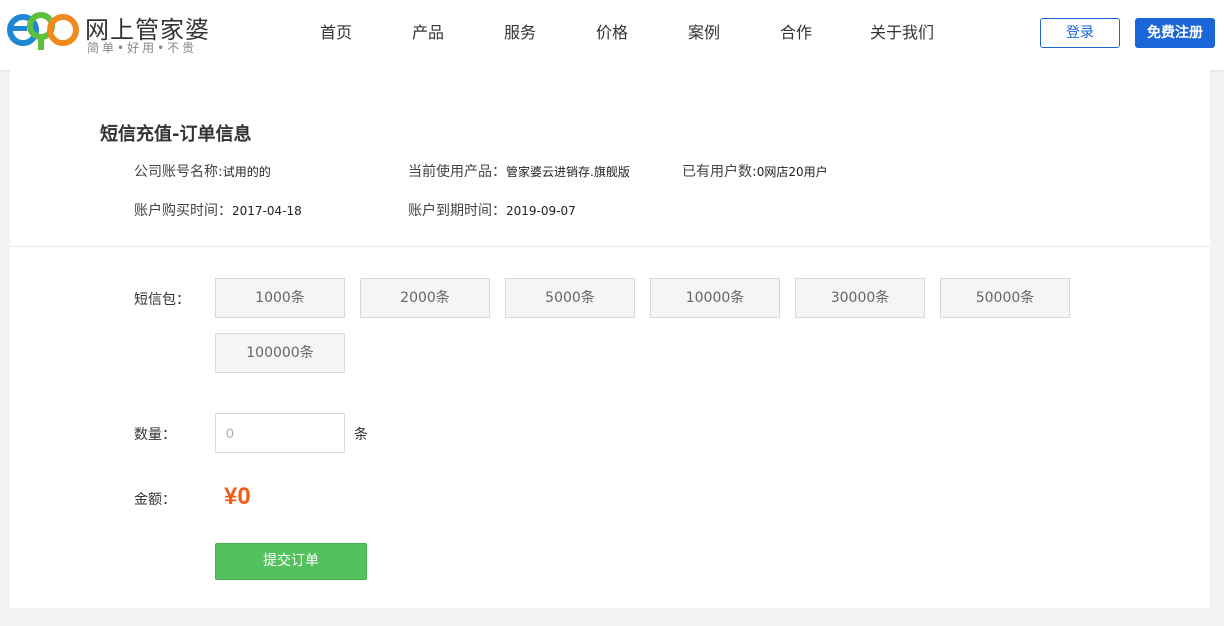 The width and height of the screenshot is (1224, 626). I want to click on users-value: 0网店20用户, so click(792, 172).